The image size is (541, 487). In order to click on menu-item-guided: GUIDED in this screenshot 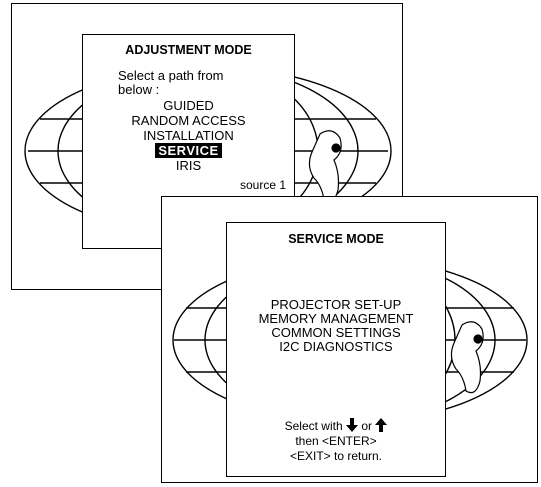, I will do `click(188, 106)`.